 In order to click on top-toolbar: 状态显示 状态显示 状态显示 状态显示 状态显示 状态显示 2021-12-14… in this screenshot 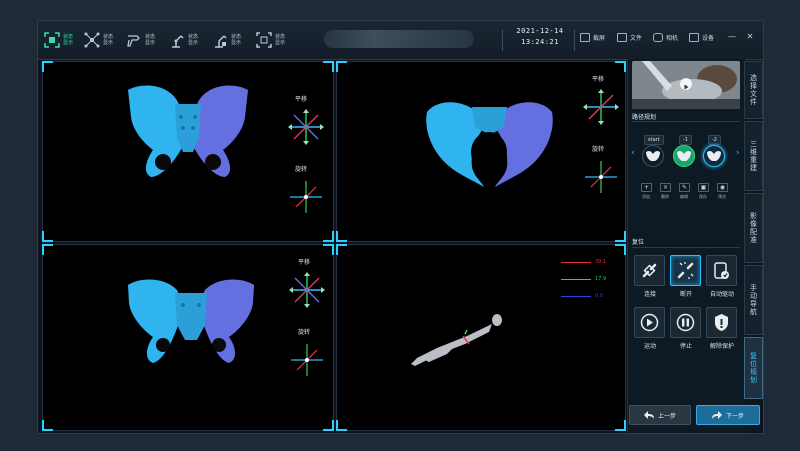, I will do `click(400, 40)`.